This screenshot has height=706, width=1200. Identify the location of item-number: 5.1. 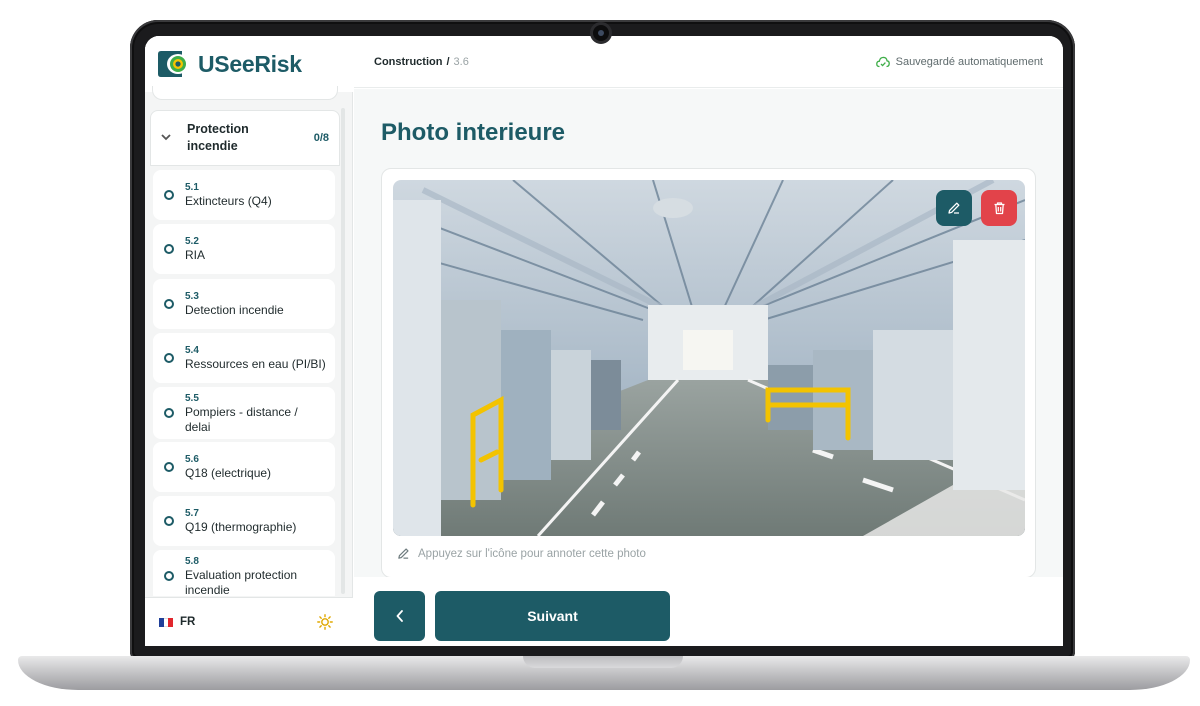
(192, 187).